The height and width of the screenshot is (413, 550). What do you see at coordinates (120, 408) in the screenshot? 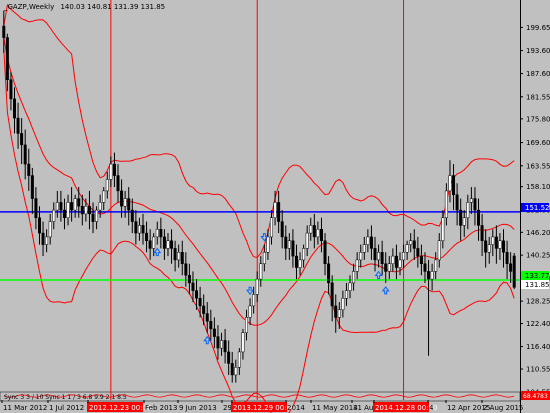
I see `time-tick-label: 2012.12.23 00:00` at bounding box center [120, 408].